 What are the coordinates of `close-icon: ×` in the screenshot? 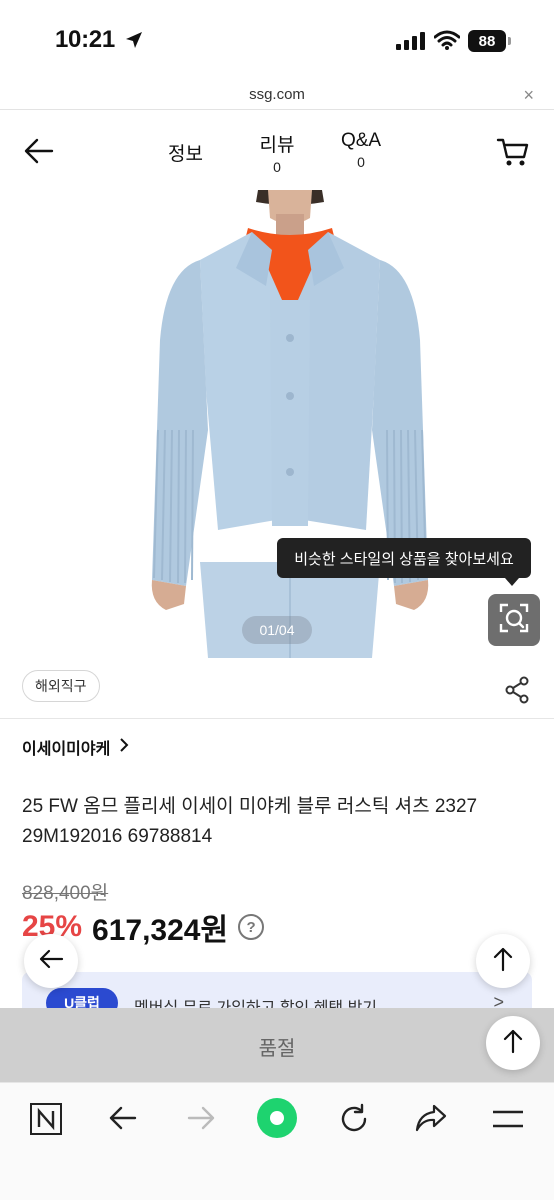 It's located at (528, 95).